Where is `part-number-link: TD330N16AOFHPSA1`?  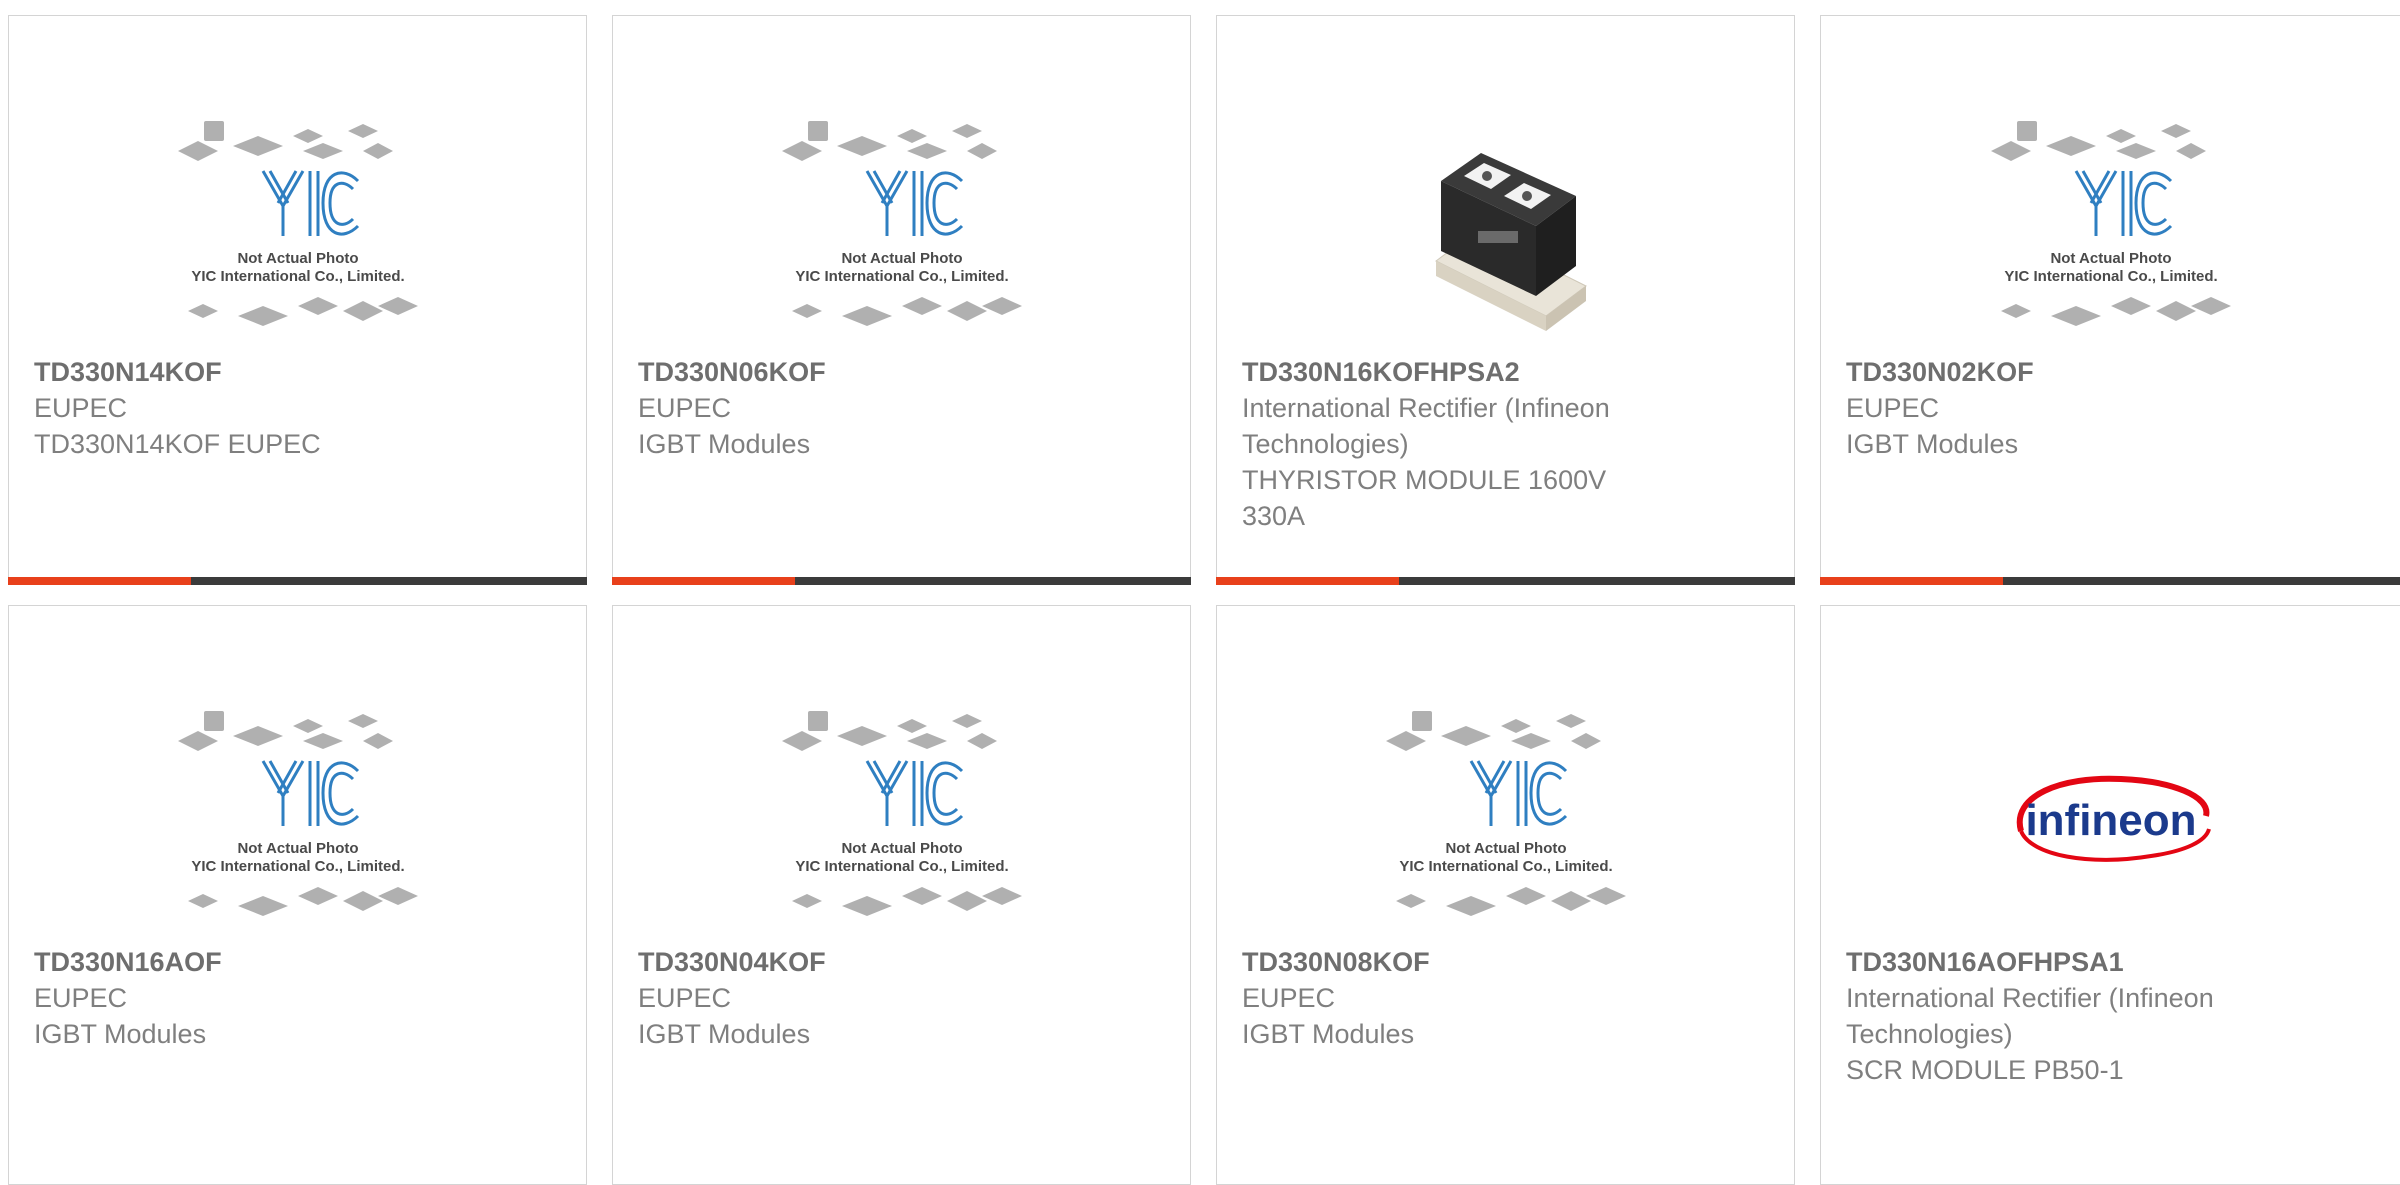 part-number-link: TD330N16AOFHPSA1 is located at coordinates (2107, 962).